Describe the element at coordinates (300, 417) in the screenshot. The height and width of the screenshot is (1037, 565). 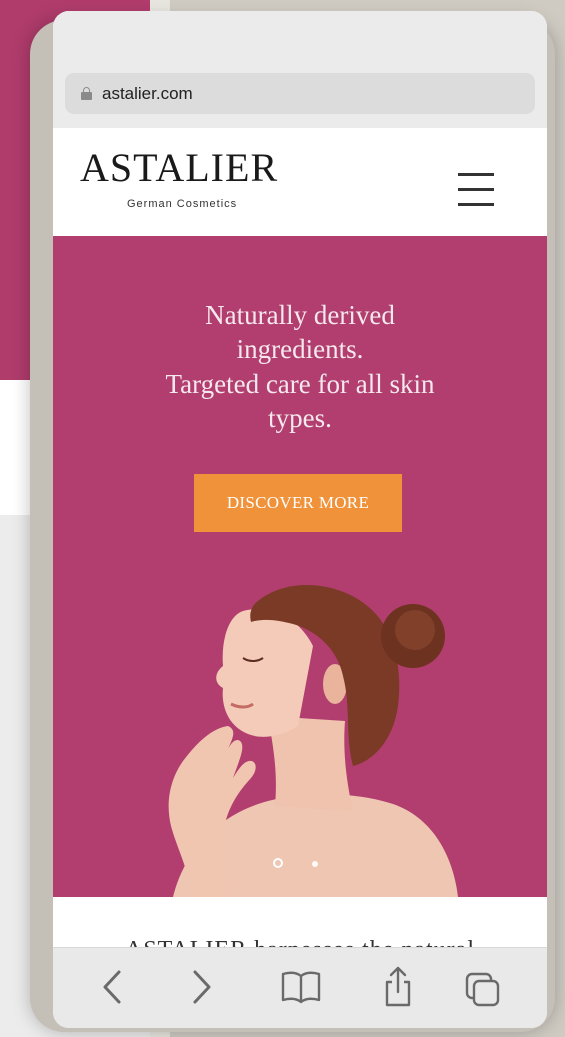
I see `hero-line: types.` at that location.